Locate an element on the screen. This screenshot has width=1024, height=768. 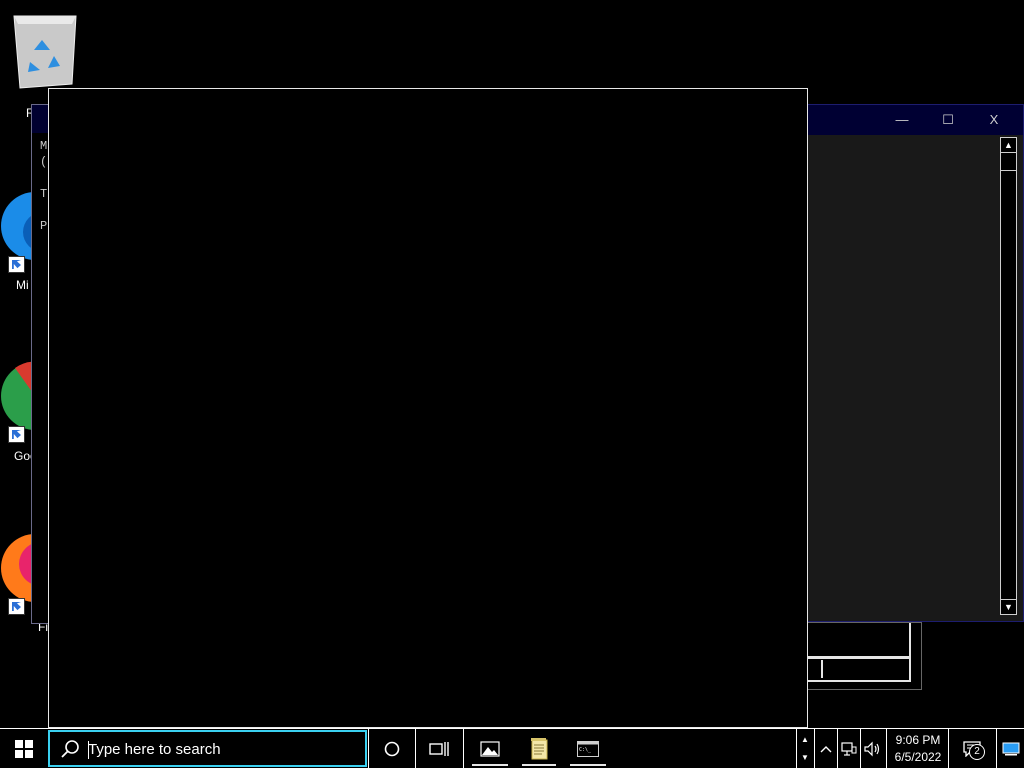
background-dialog-fragment is located at coordinates (864, 656).